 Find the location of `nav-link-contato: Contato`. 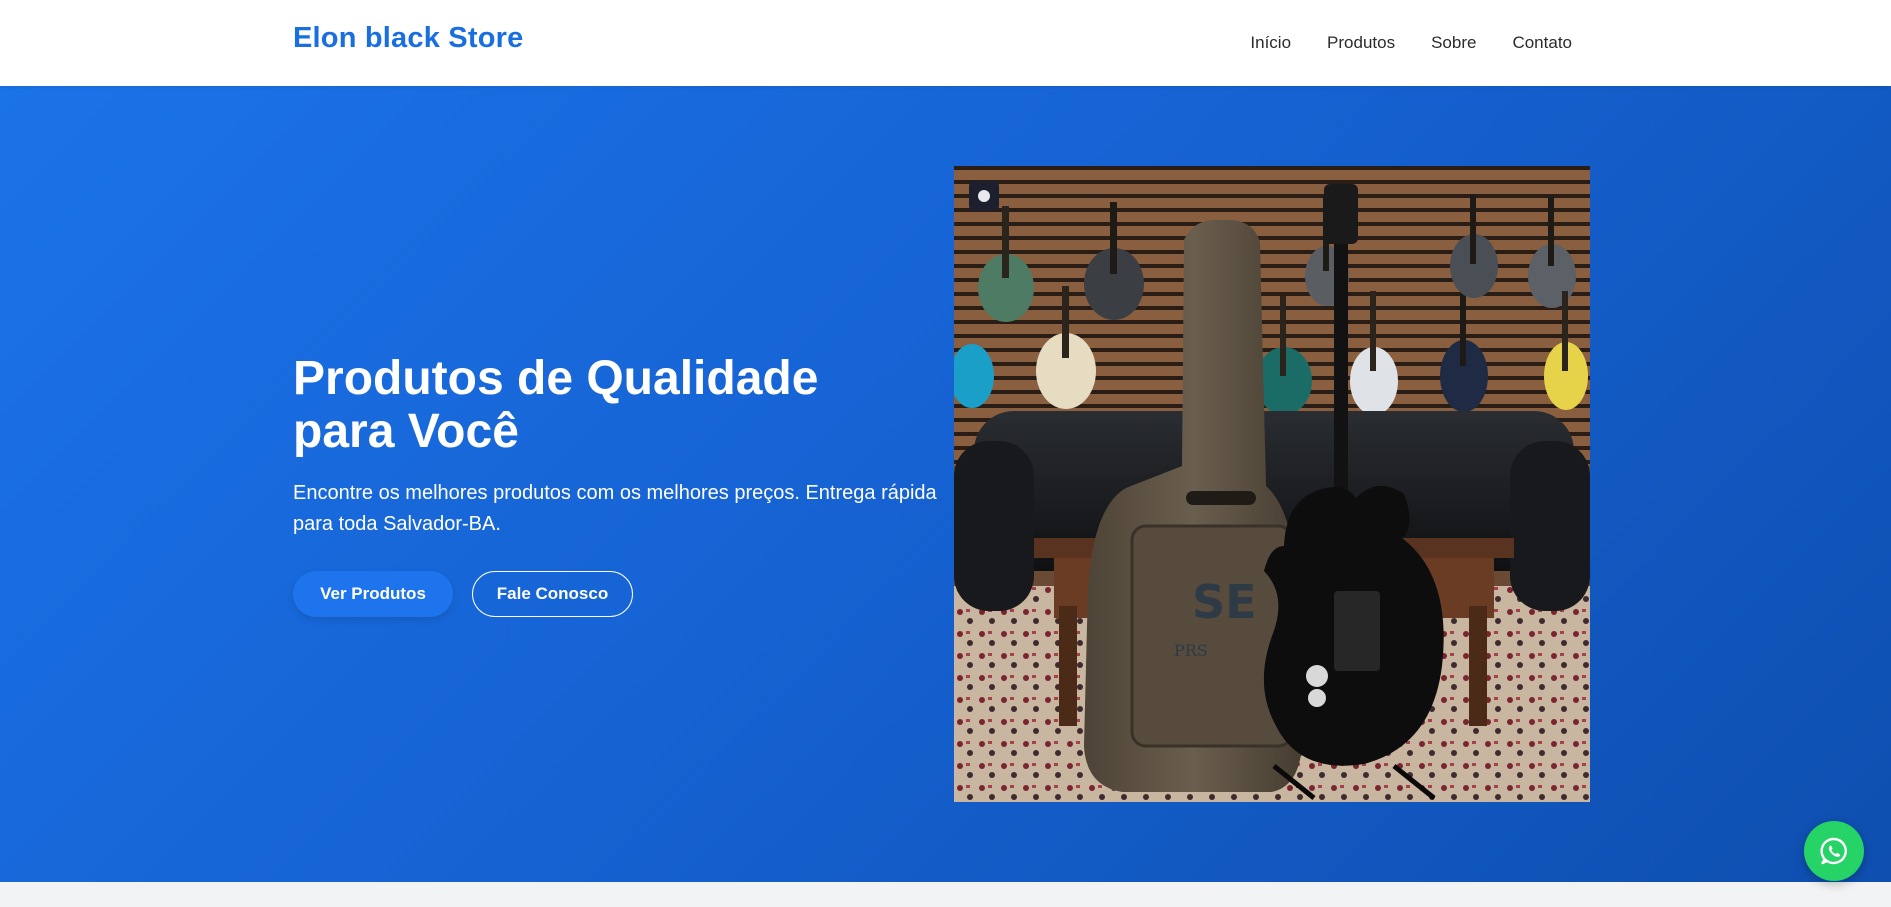

nav-link-contato: Contato is located at coordinates (1542, 43).